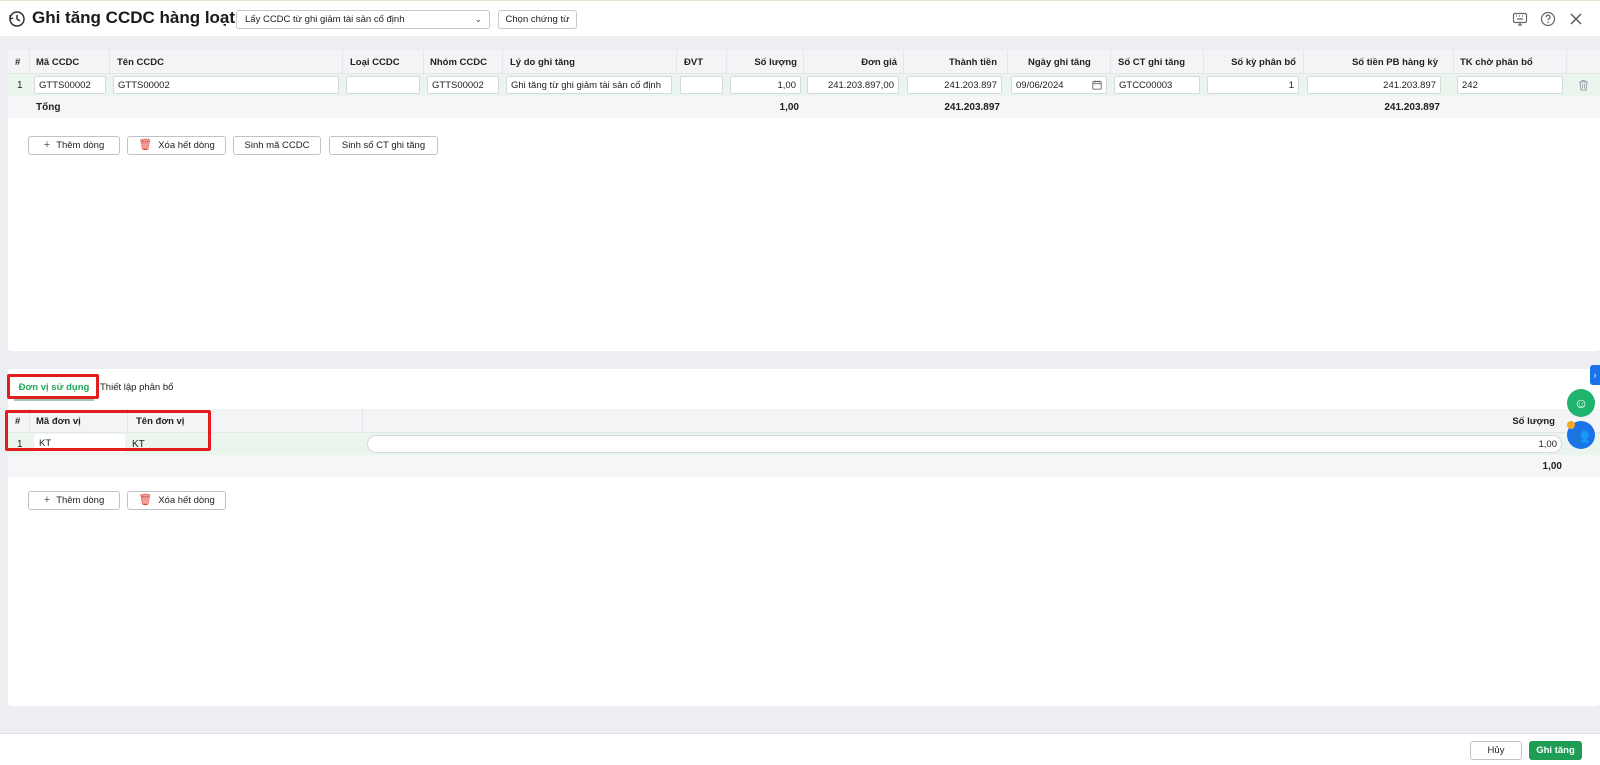 This screenshot has width=1600, height=765. What do you see at coordinates (54, 389) in the screenshot?
I see `tab-don-vi-su-dung: Đơn vị sử dụng` at bounding box center [54, 389].